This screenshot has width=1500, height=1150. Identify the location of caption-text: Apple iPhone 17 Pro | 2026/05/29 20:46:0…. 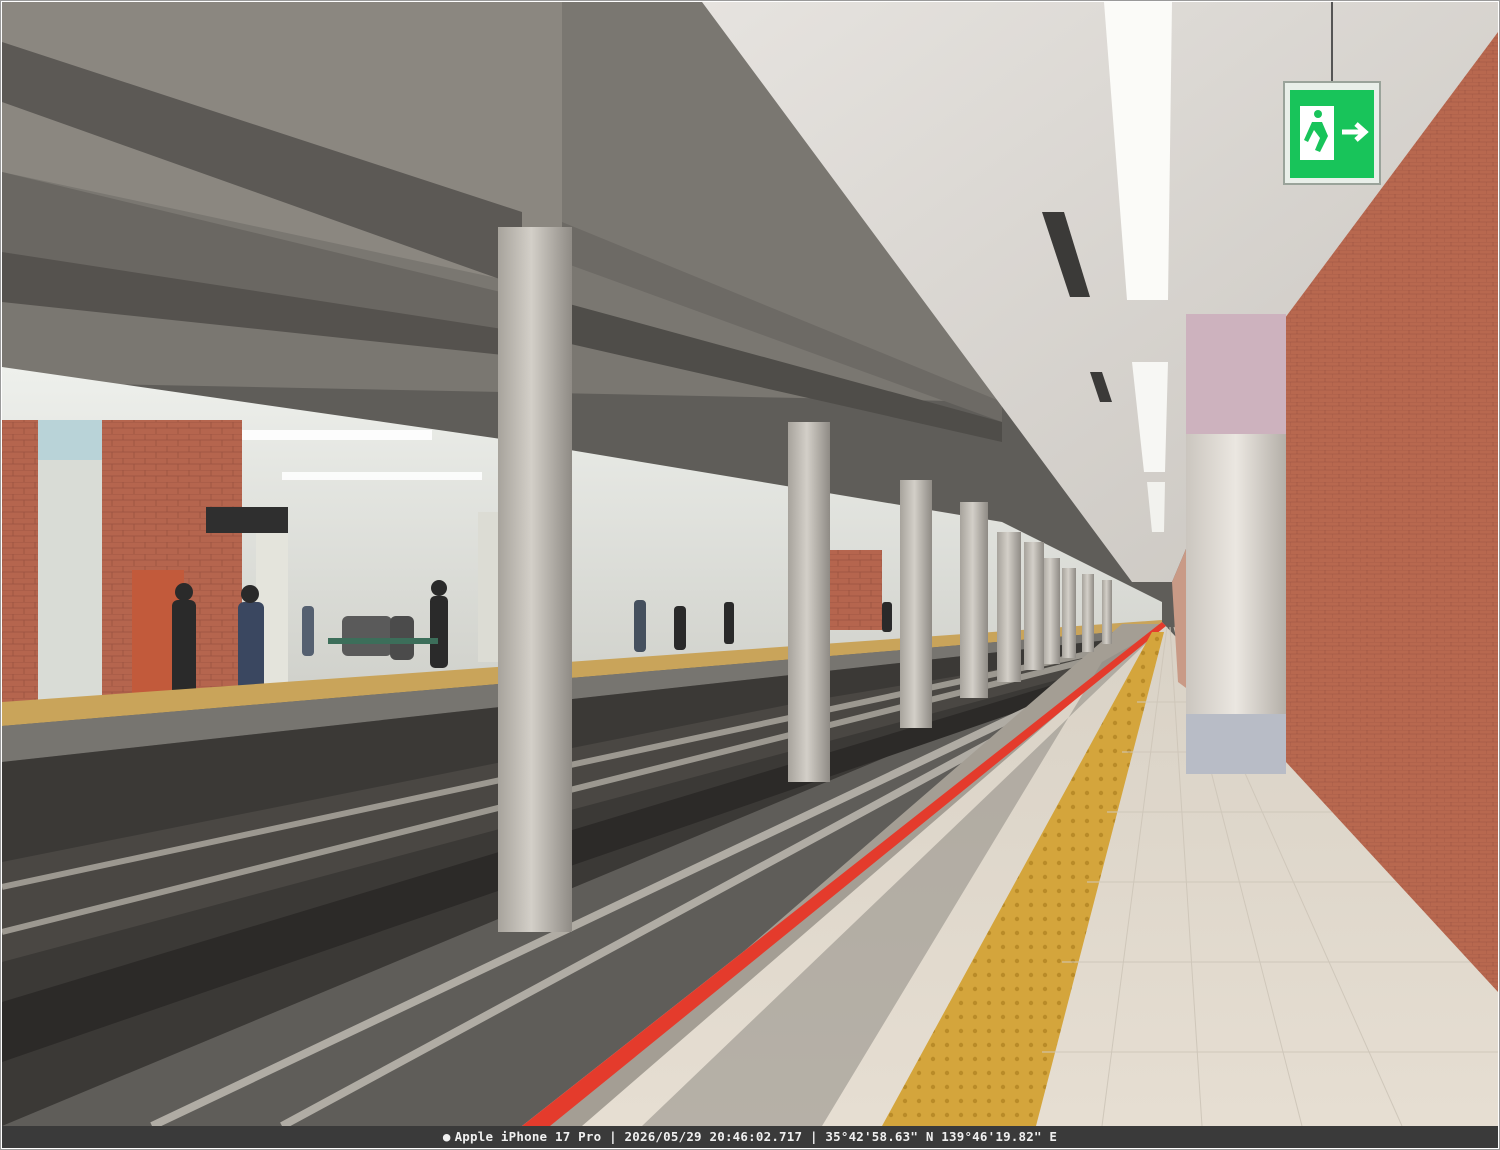
(756, 1136).